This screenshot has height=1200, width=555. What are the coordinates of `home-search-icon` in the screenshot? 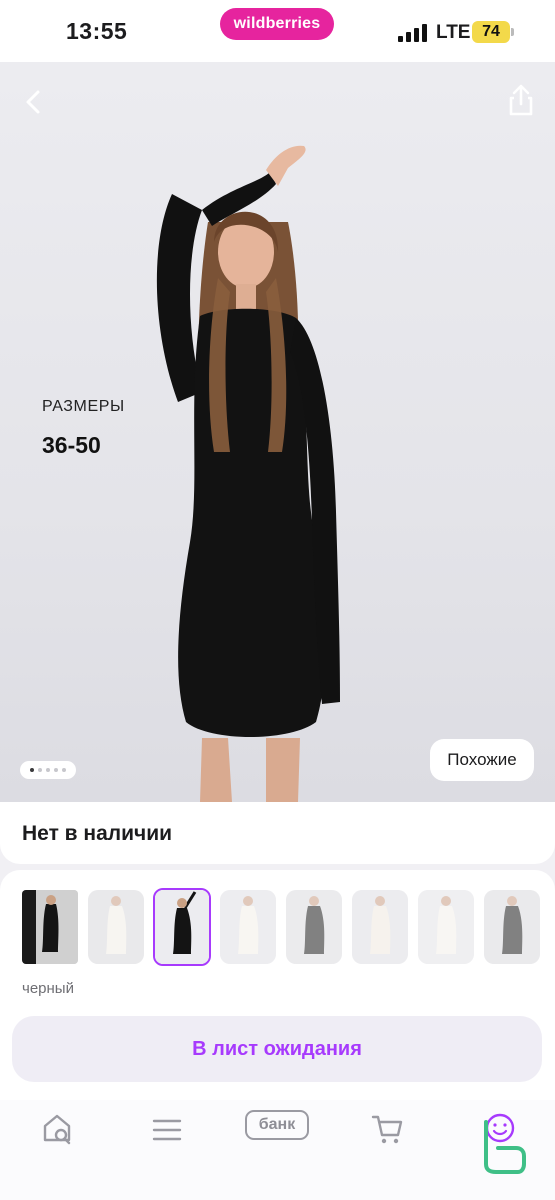 It's located at (57, 1129).